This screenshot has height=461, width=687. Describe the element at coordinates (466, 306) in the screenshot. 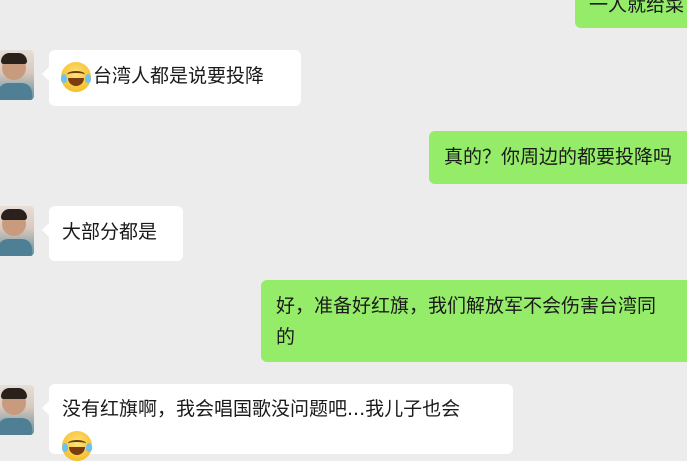

I see `message-text-line: 好，准备好红旗，我们解放军不会伤害台湾同` at that location.